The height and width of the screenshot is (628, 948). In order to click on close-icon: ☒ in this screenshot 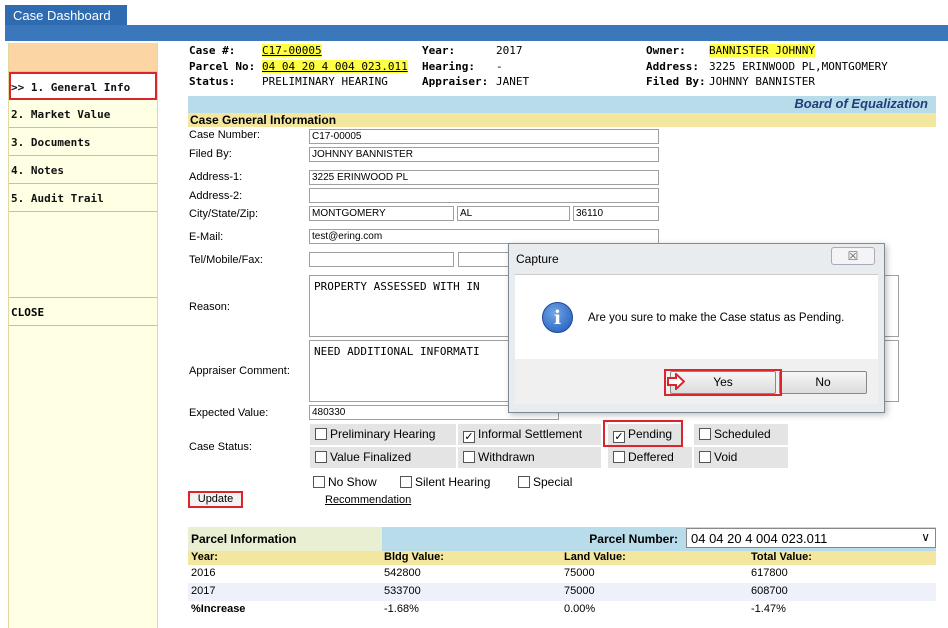, I will do `click(853, 256)`.